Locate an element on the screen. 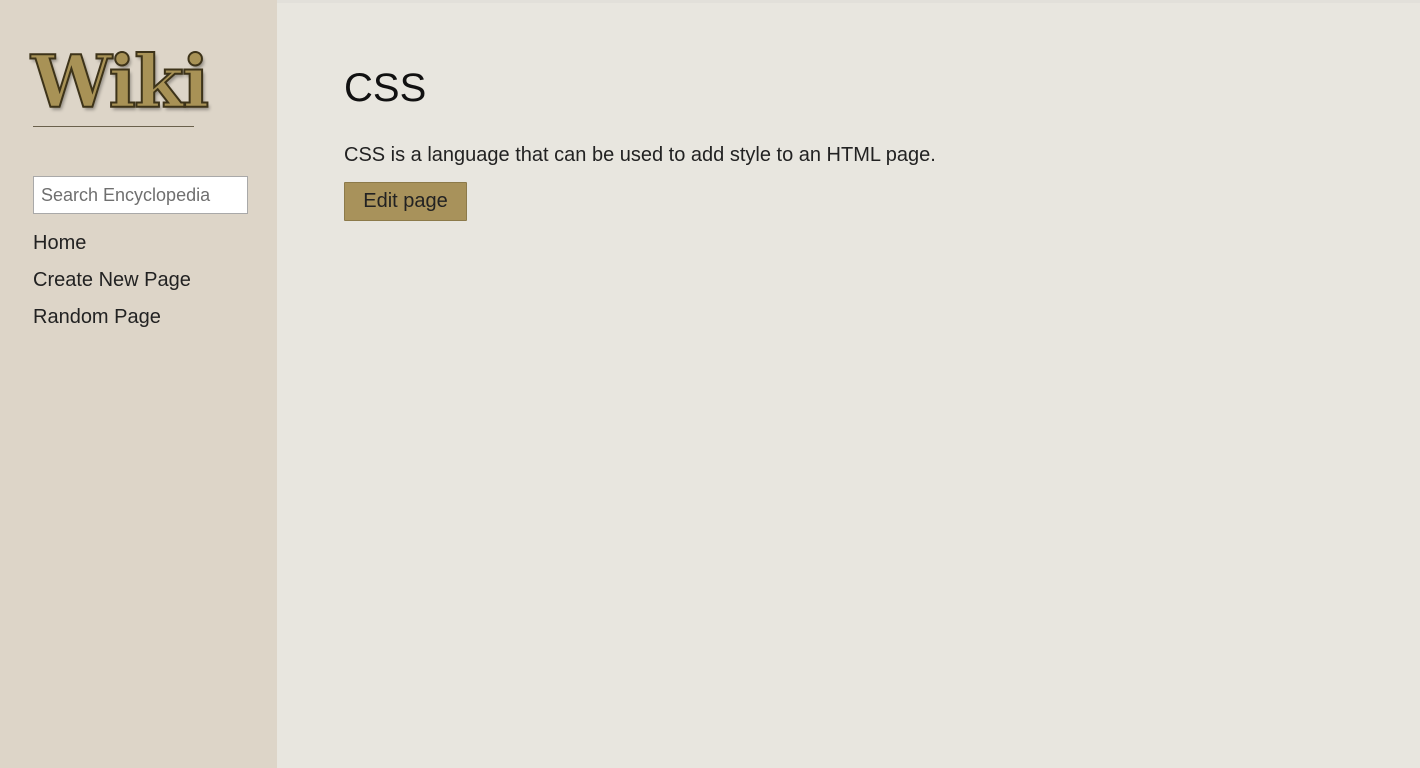 This screenshot has width=1420, height=768. sidebar-item-home: Home is located at coordinates (112, 246).